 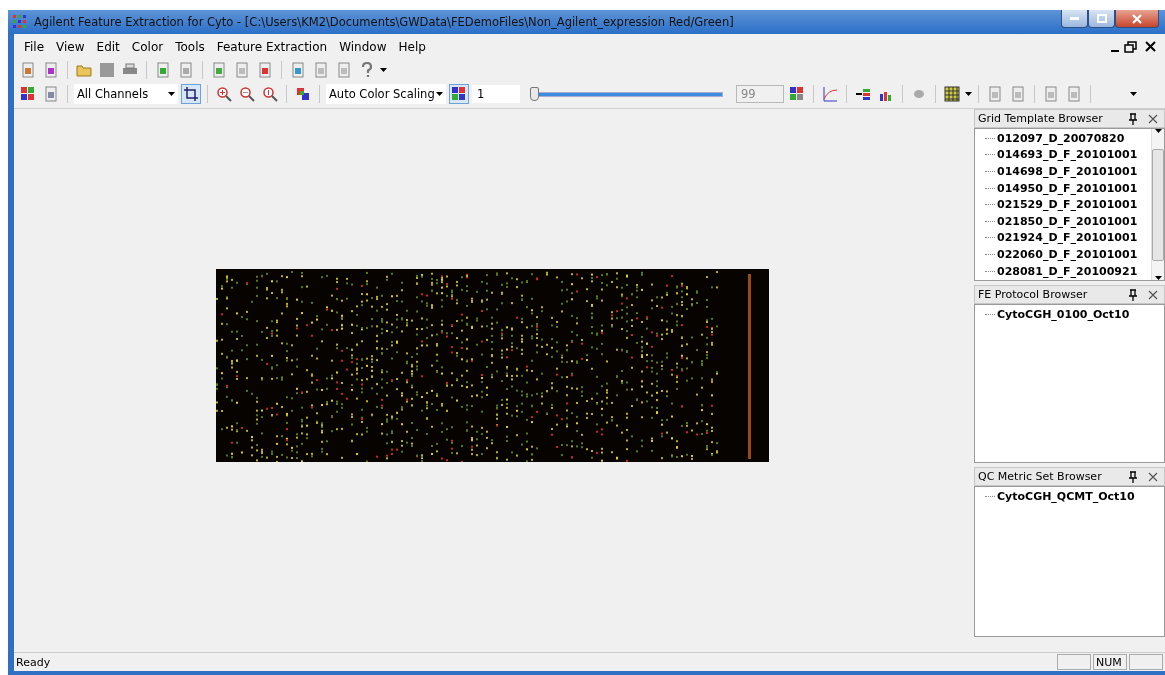 What do you see at coordinates (534, 94) in the screenshot?
I see `slider-thumb` at bounding box center [534, 94].